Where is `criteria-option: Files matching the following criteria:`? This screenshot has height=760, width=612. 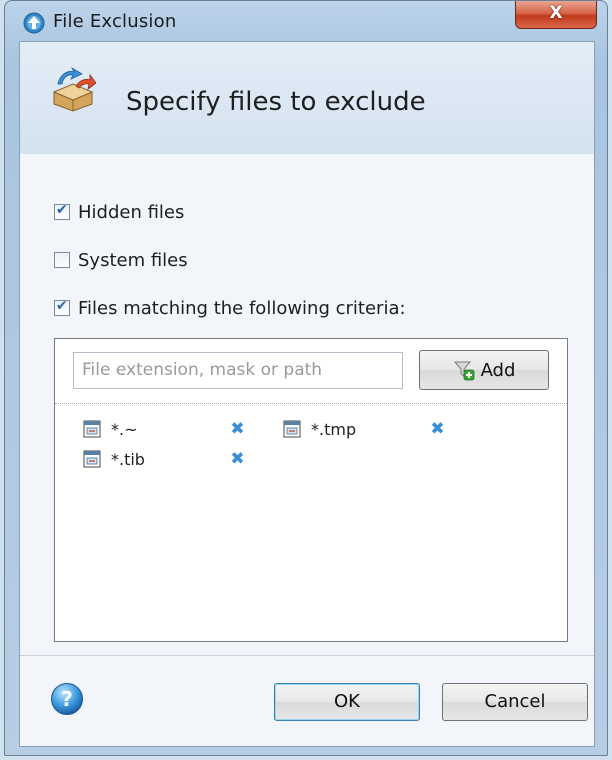
criteria-option: Files matching the following criteria: is located at coordinates (230, 308).